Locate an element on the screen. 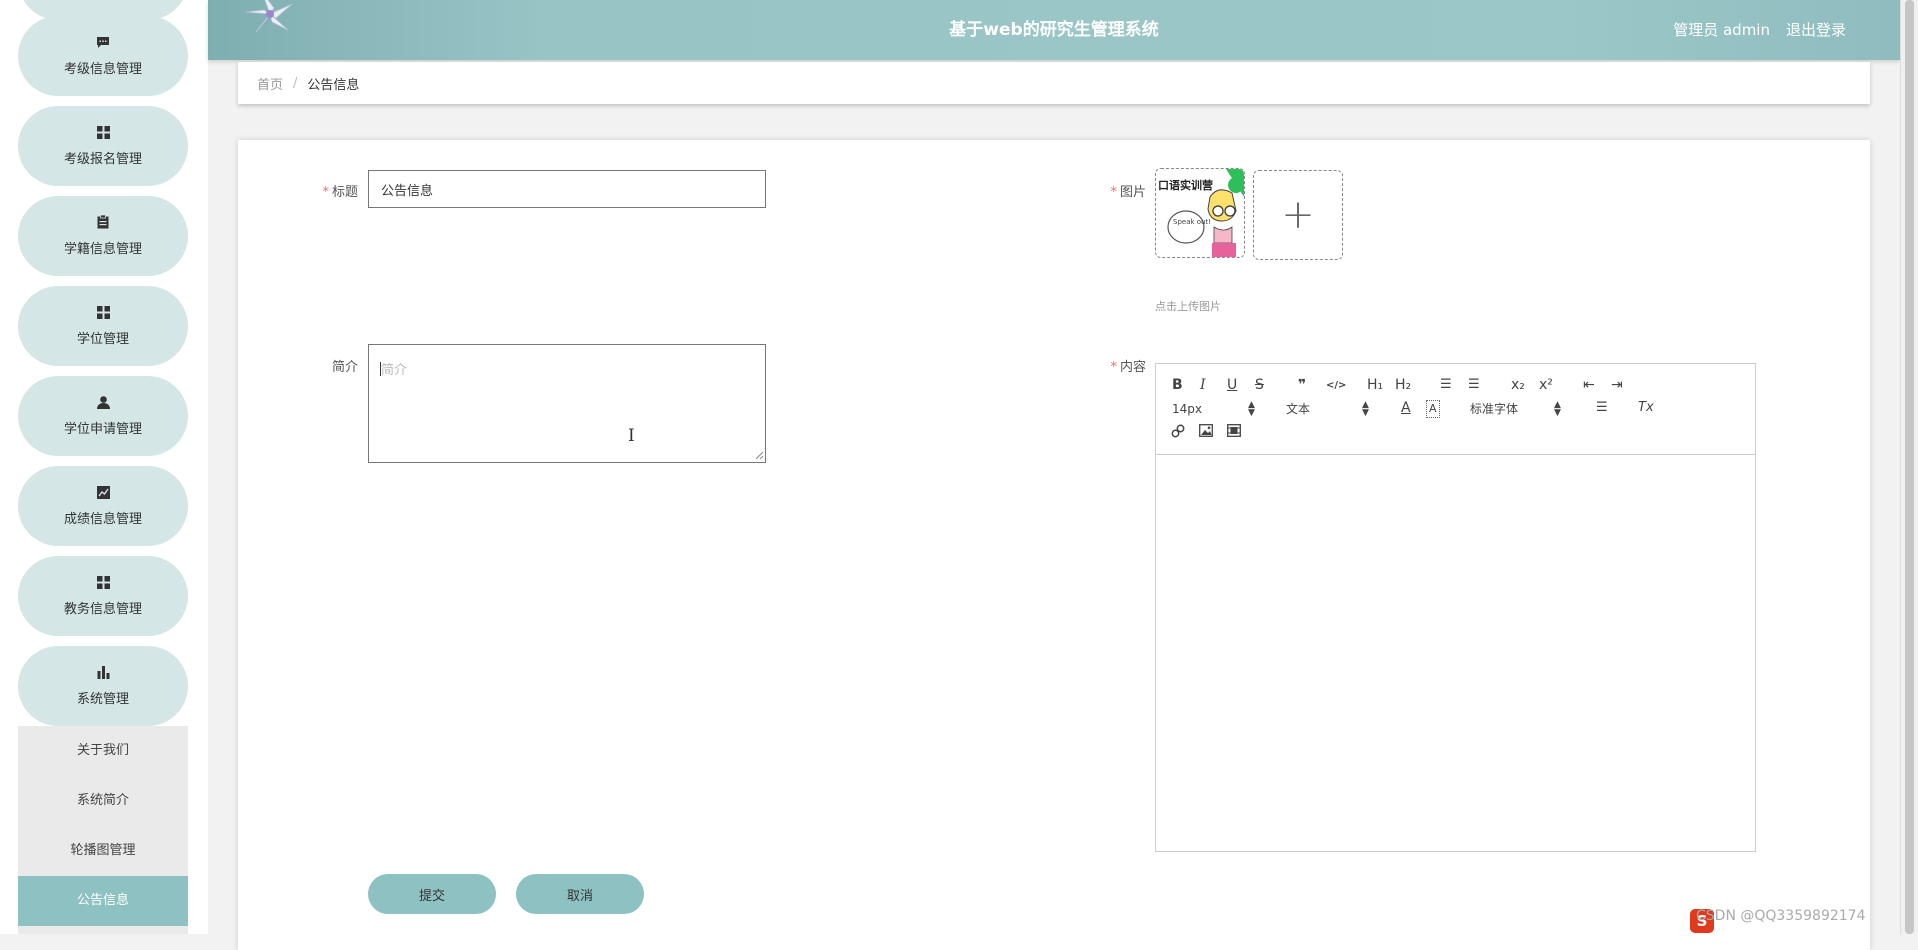 This screenshot has width=1918, height=950. clipboard-icon is located at coordinates (103, 223).